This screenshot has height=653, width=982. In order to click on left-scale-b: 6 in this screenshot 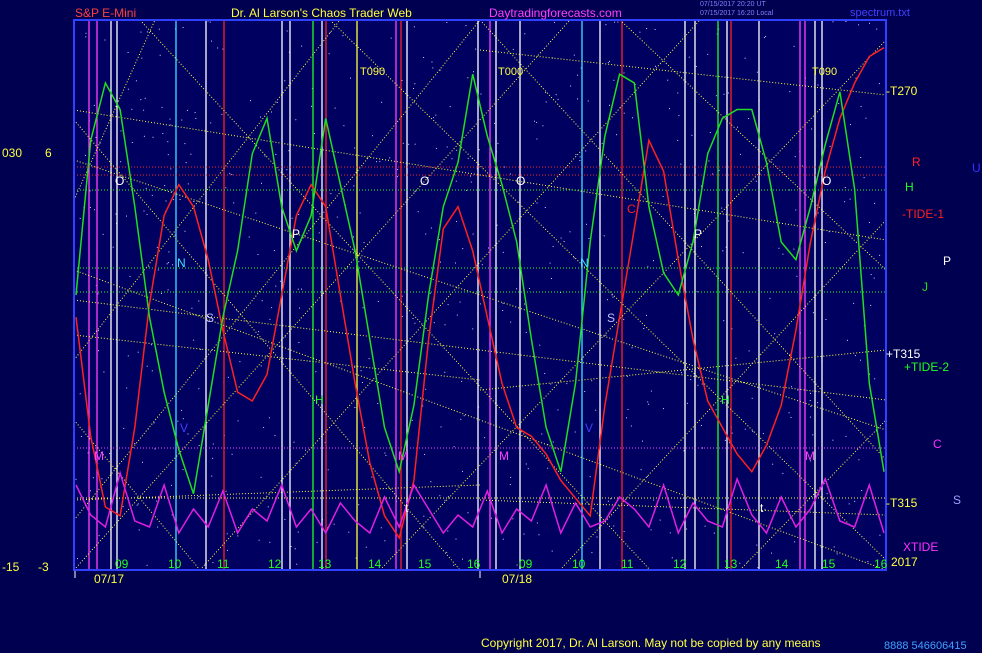, I will do `click(48, 153)`.